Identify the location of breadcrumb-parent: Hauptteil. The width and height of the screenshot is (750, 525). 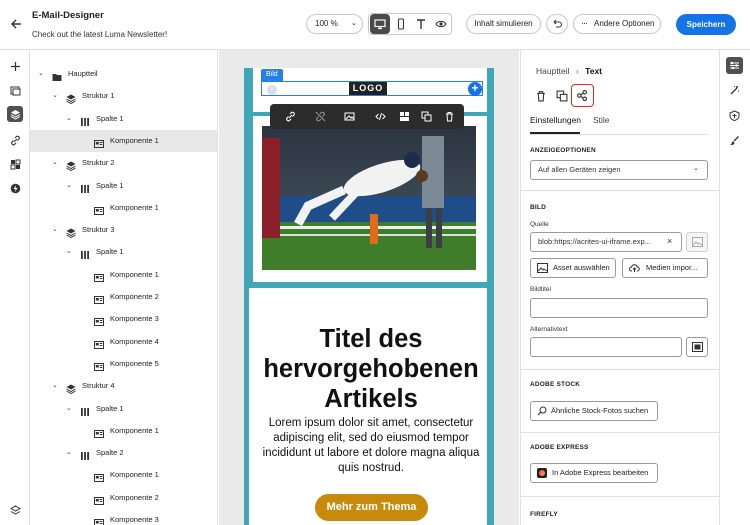
(553, 71).